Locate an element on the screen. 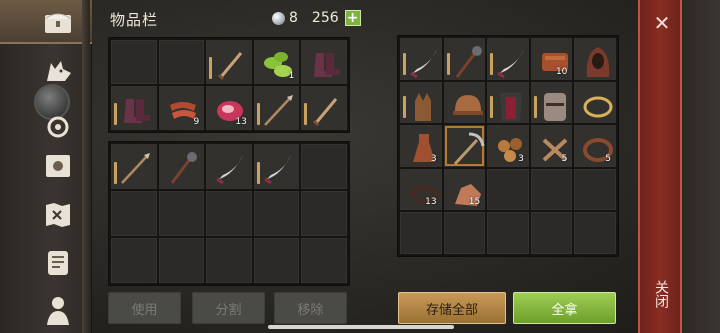  helmet-icon is located at coordinates (467, 104).